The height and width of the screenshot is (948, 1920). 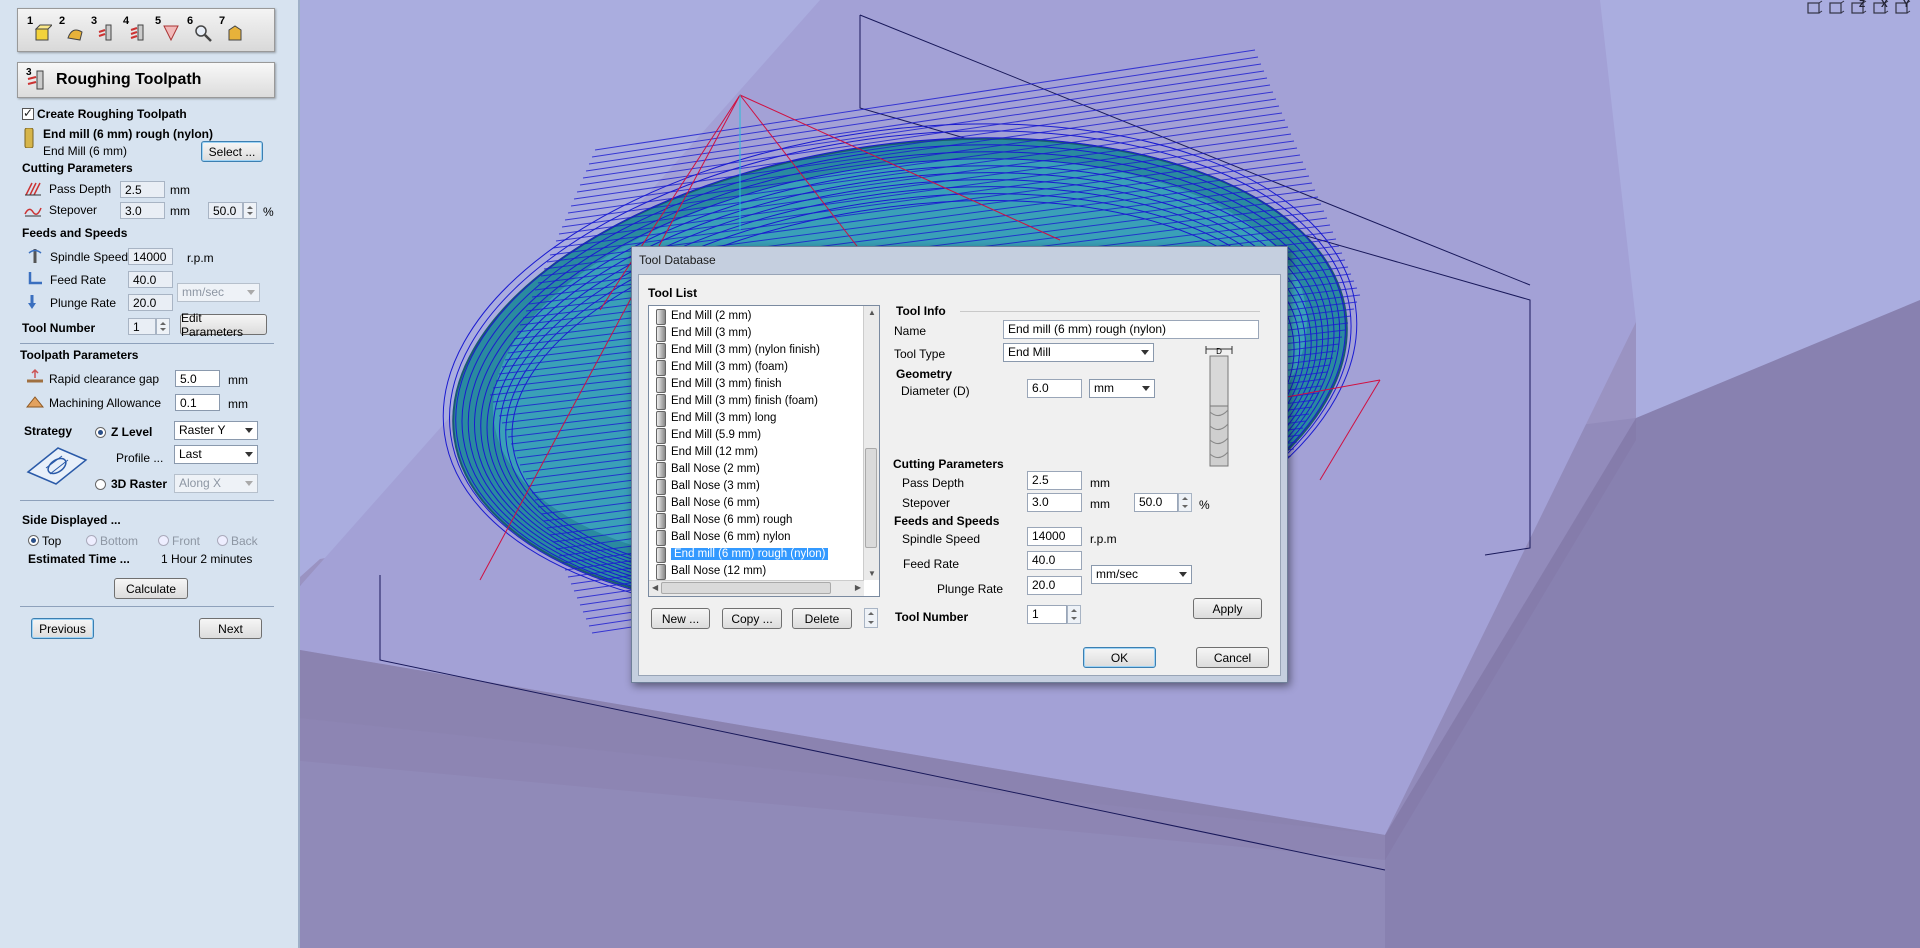 I want to click on tool-list-item: End Mill (3 mm) long, so click(x=714, y=418).